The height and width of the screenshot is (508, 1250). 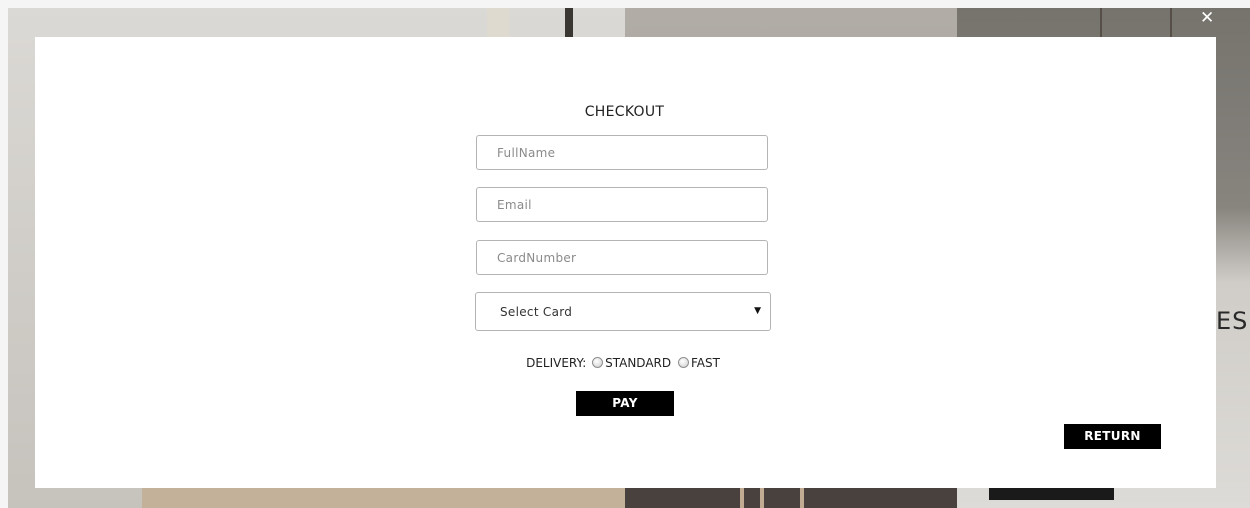 I want to click on close-icon: ✕, so click(x=1207, y=18).